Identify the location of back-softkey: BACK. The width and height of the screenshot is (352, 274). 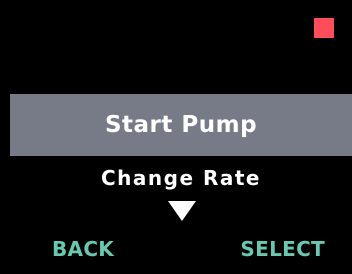
(83, 249).